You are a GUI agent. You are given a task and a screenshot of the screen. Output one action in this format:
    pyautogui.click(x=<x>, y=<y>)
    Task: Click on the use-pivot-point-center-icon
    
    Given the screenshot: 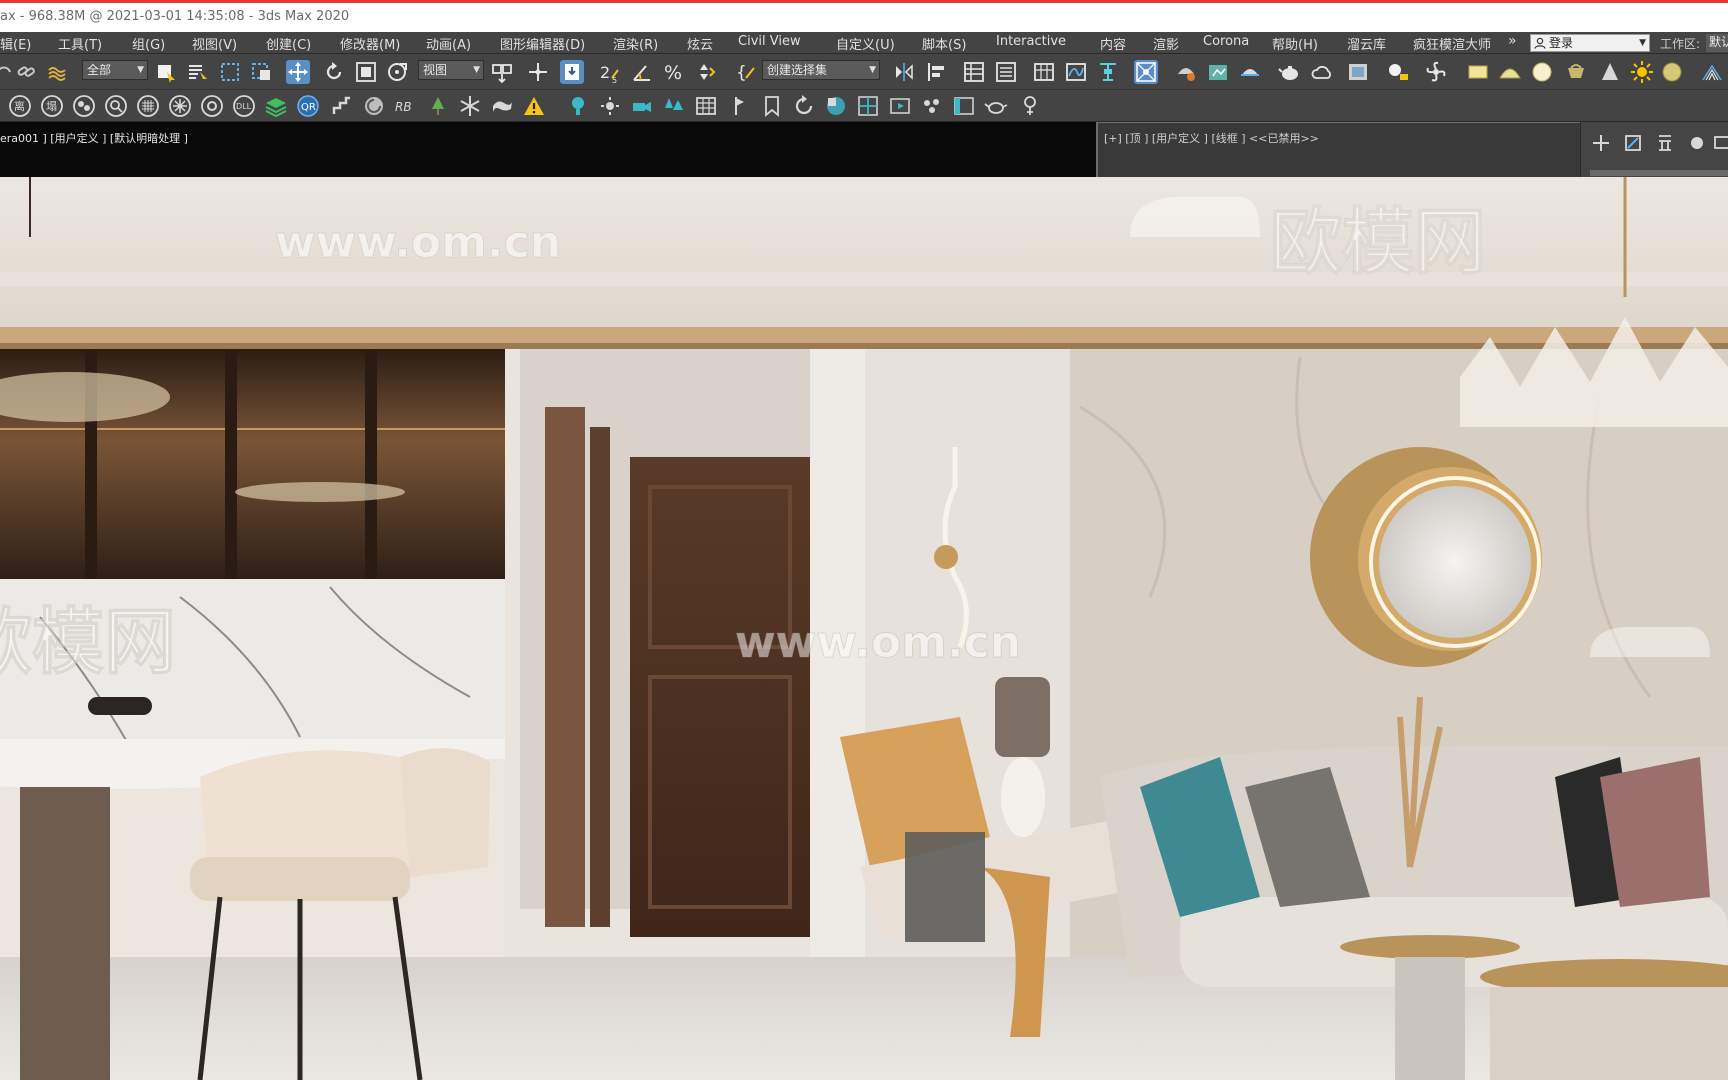 What is the action you would take?
    pyautogui.click(x=502, y=72)
    